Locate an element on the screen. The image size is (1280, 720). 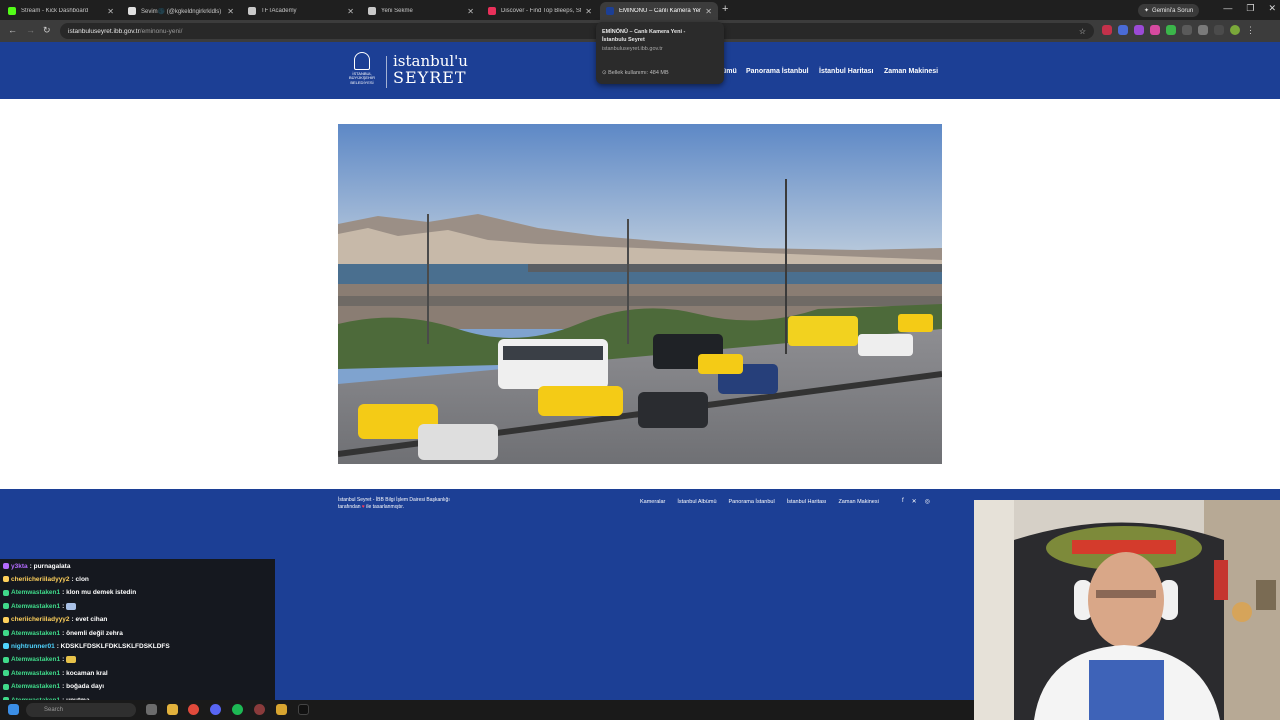
memory-icon: ⊙ is located at coordinates (604, 73).